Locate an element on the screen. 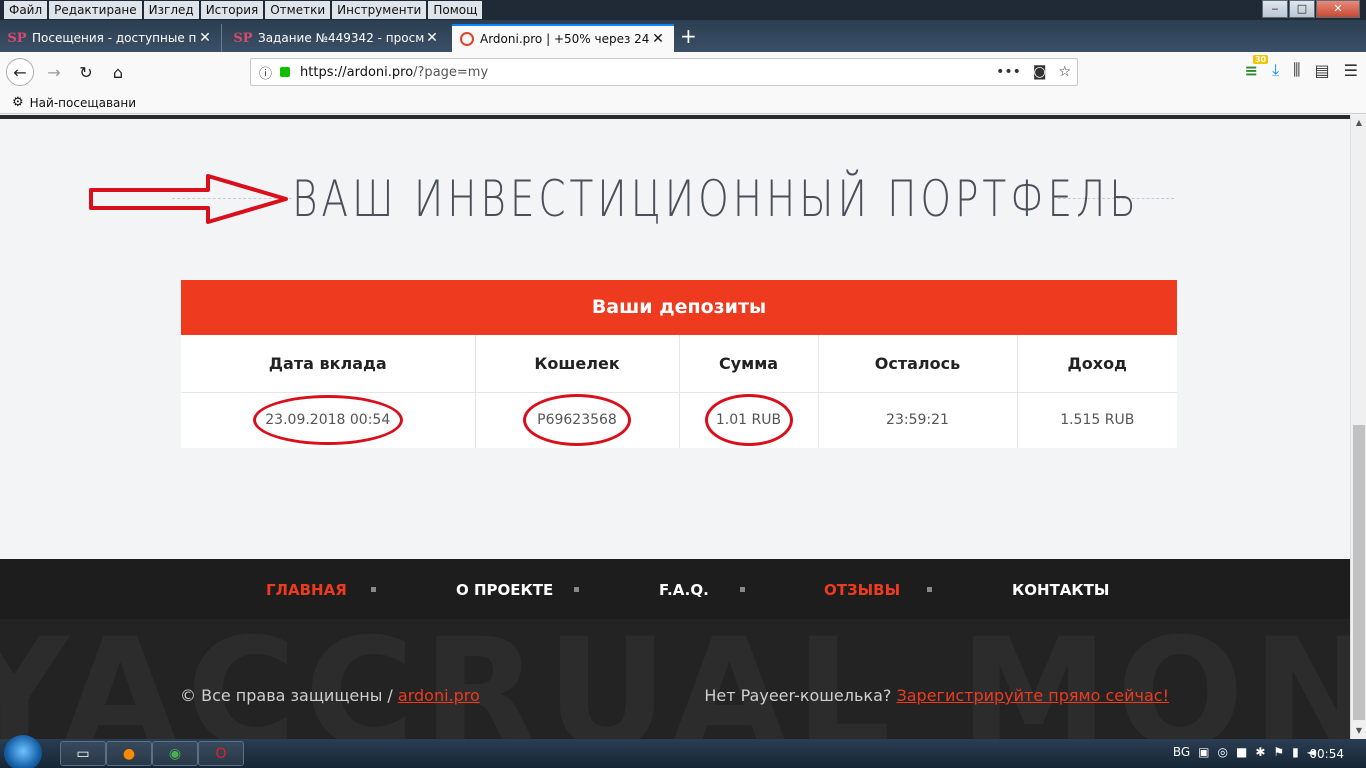 The width and height of the screenshot is (1366, 768). ardoni-icon is located at coordinates (467, 39).